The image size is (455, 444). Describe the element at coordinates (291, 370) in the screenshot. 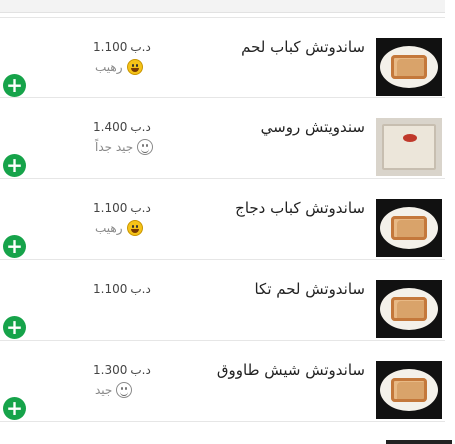

I see `item-name: ساندوتش شيش طاووق` at that location.